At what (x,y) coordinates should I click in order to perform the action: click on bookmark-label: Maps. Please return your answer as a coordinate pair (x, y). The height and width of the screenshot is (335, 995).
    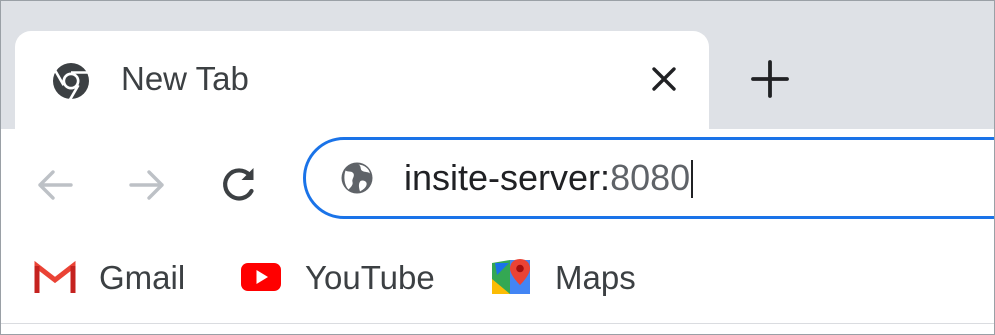
    Looking at the image, I should click on (595, 277).